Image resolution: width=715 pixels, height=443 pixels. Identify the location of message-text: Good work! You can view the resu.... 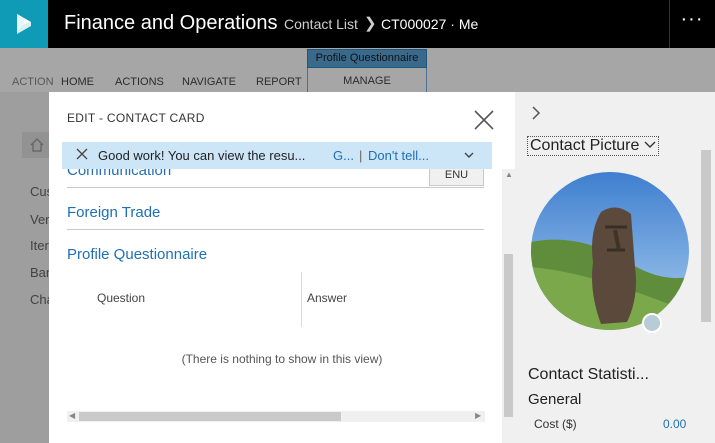
(202, 155).